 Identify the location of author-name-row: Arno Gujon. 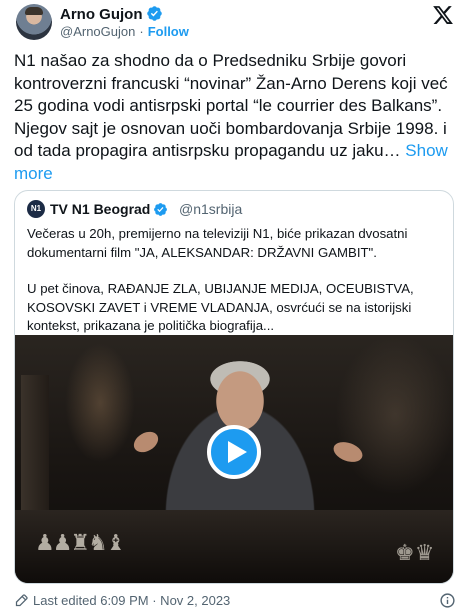
(111, 15).